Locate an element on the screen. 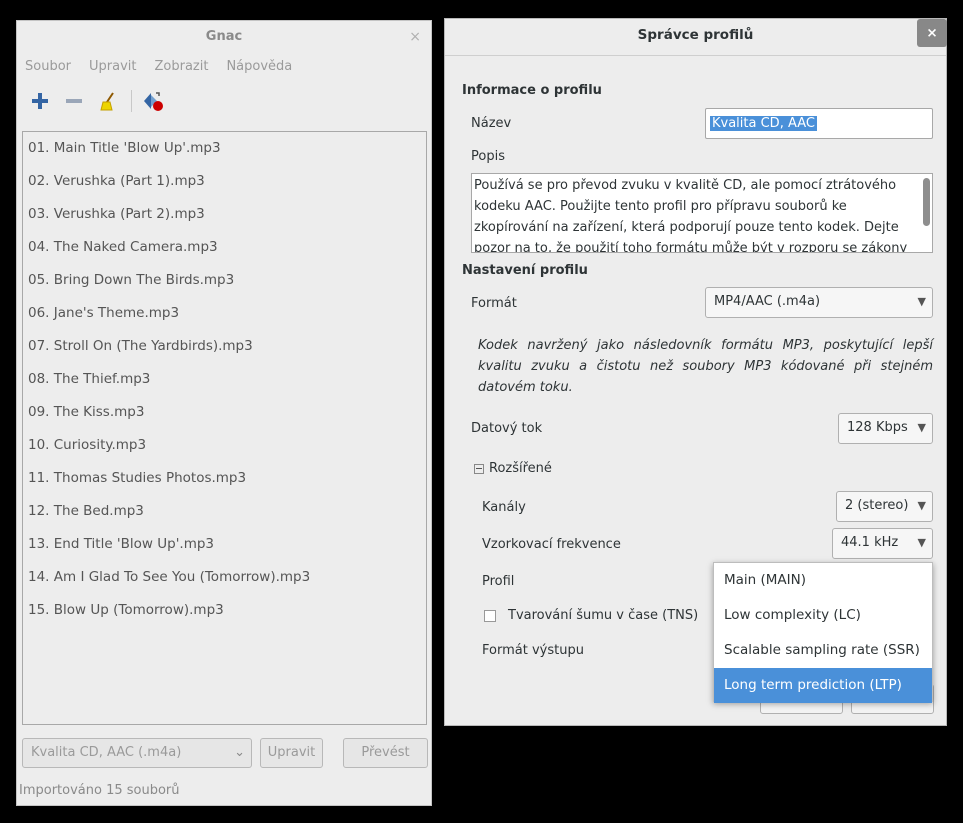 The height and width of the screenshot is (823, 963). dialog-close-button: × is located at coordinates (932, 33).